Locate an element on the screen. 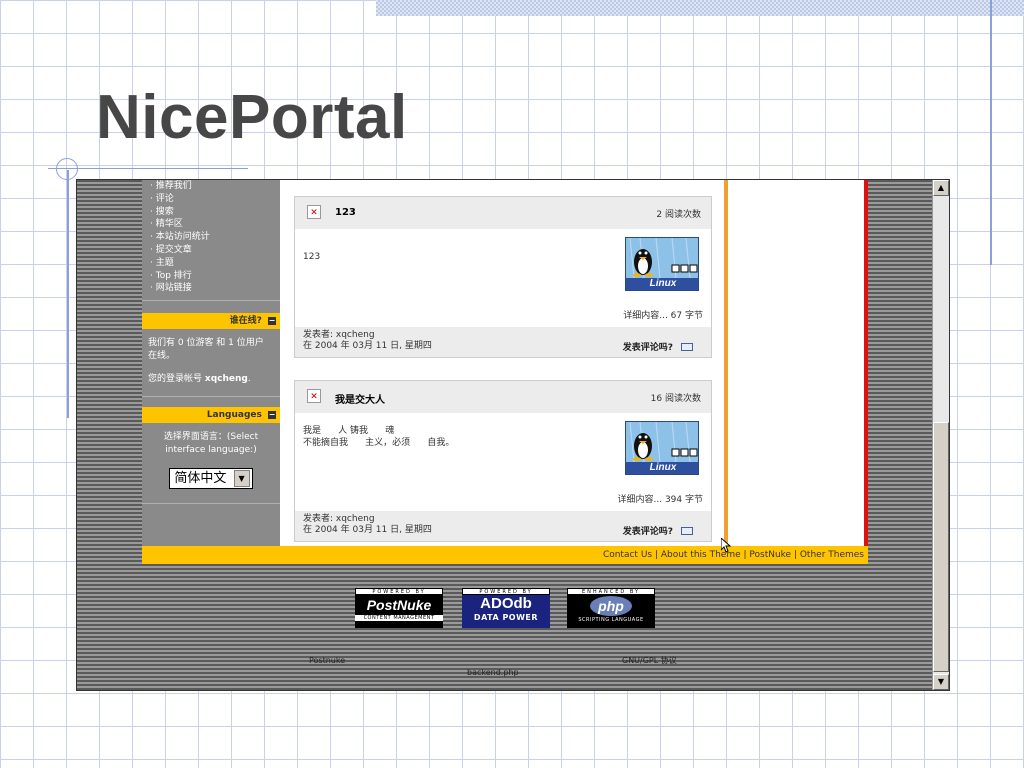 Image resolution: width=1024 pixels, height=768 pixels. login-account-text: 您的登录帐号 xqcheng. is located at coordinates (211, 379).